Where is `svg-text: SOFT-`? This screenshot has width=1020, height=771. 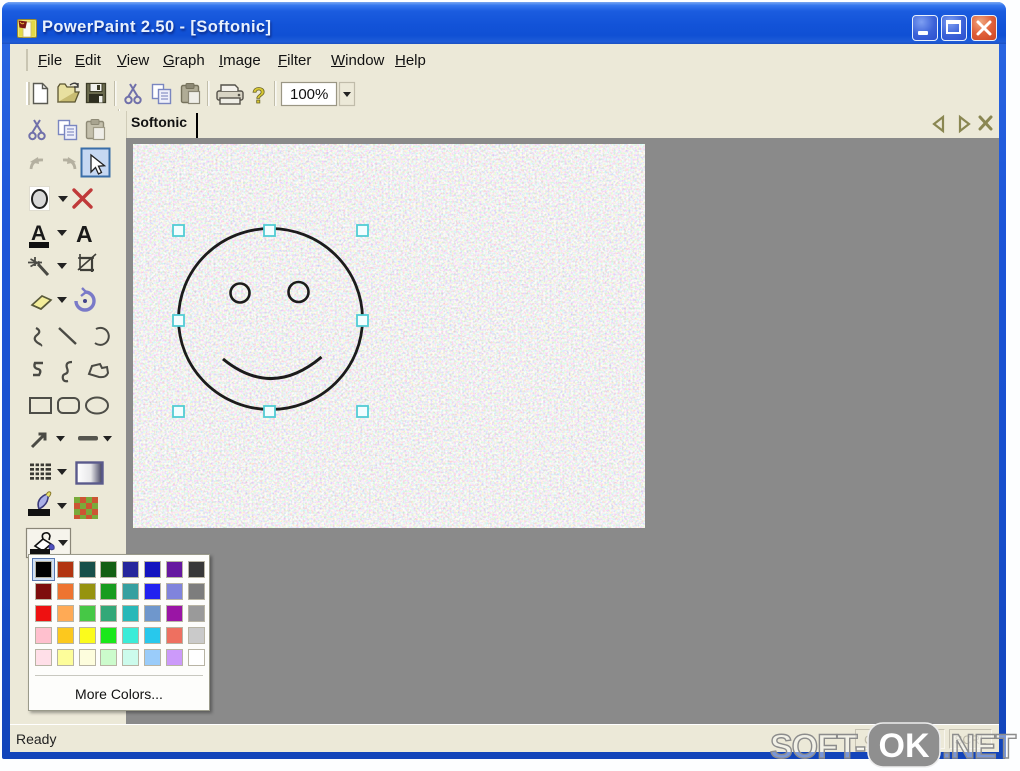
svg-text: SOFT- is located at coordinates (817, 747).